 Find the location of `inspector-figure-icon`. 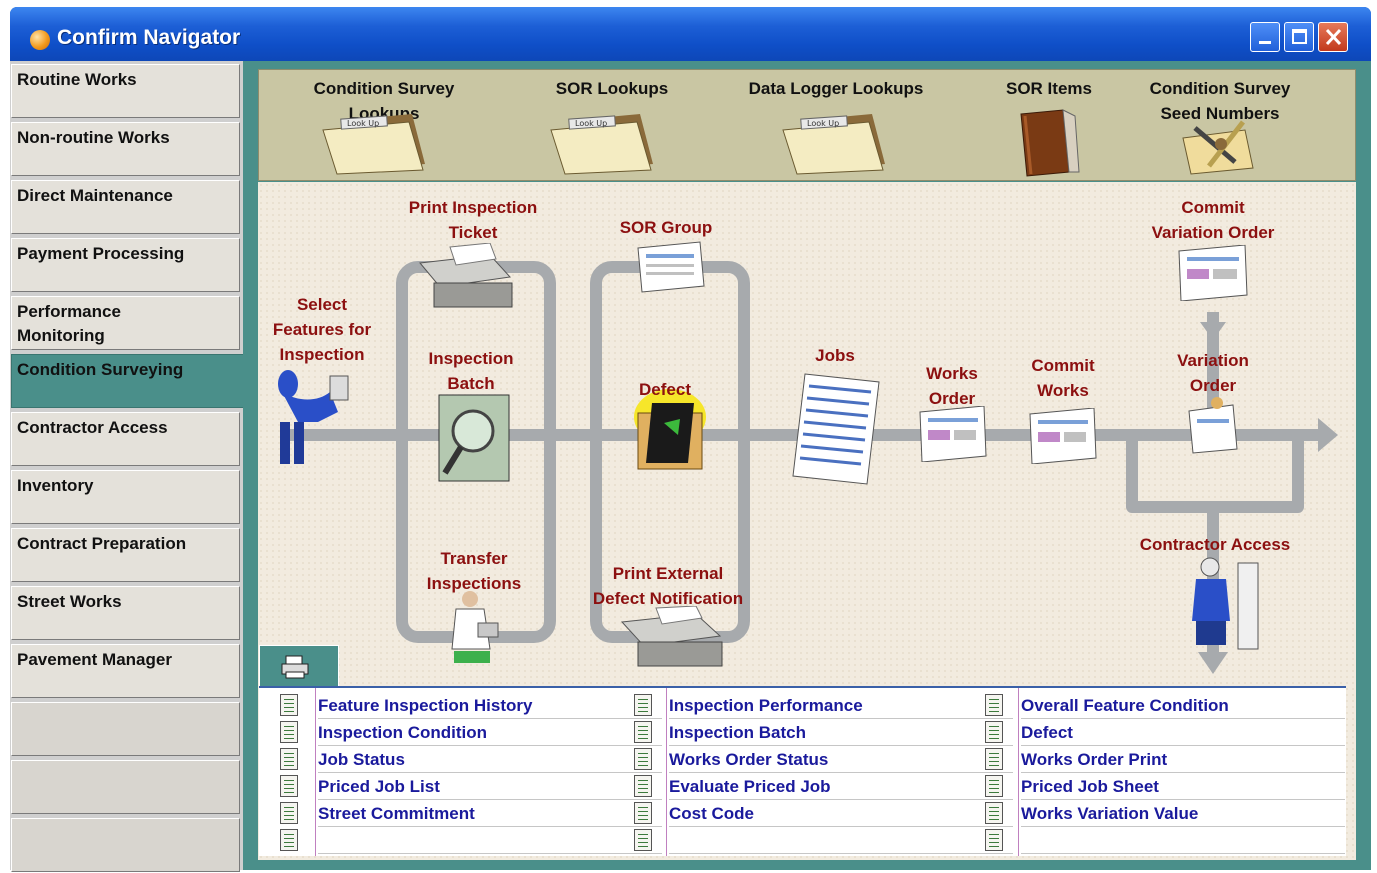

inspector-figure-icon is located at coordinates (313, 417).